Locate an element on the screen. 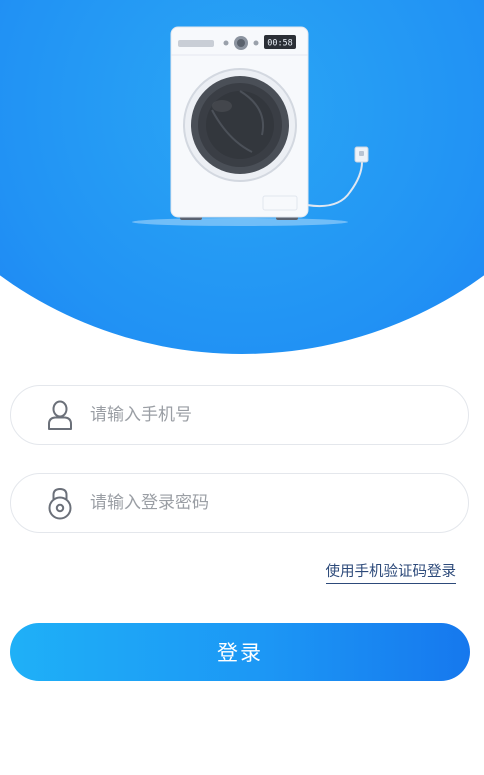 This screenshot has height=775, width=484. phone-input is located at coordinates (260, 415).